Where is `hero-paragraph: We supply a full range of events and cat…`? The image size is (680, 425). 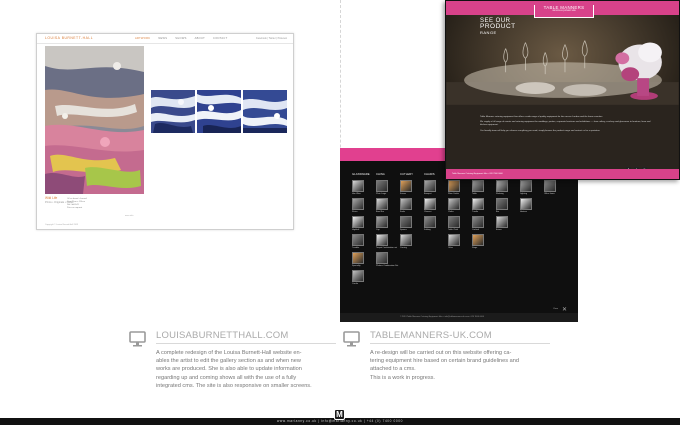
hero-paragraph: We supply a full range of events and cat… is located at coordinates (565, 124).